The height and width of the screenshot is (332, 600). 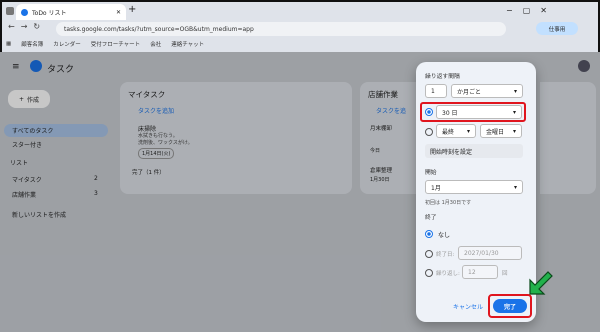 What do you see at coordinates (300, 44) in the screenshot?
I see `bookmarks-bar: ▦ 顧客名簿 カレンダー 受付フローチャート 会社 連絡チャット` at bounding box center [300, 44].